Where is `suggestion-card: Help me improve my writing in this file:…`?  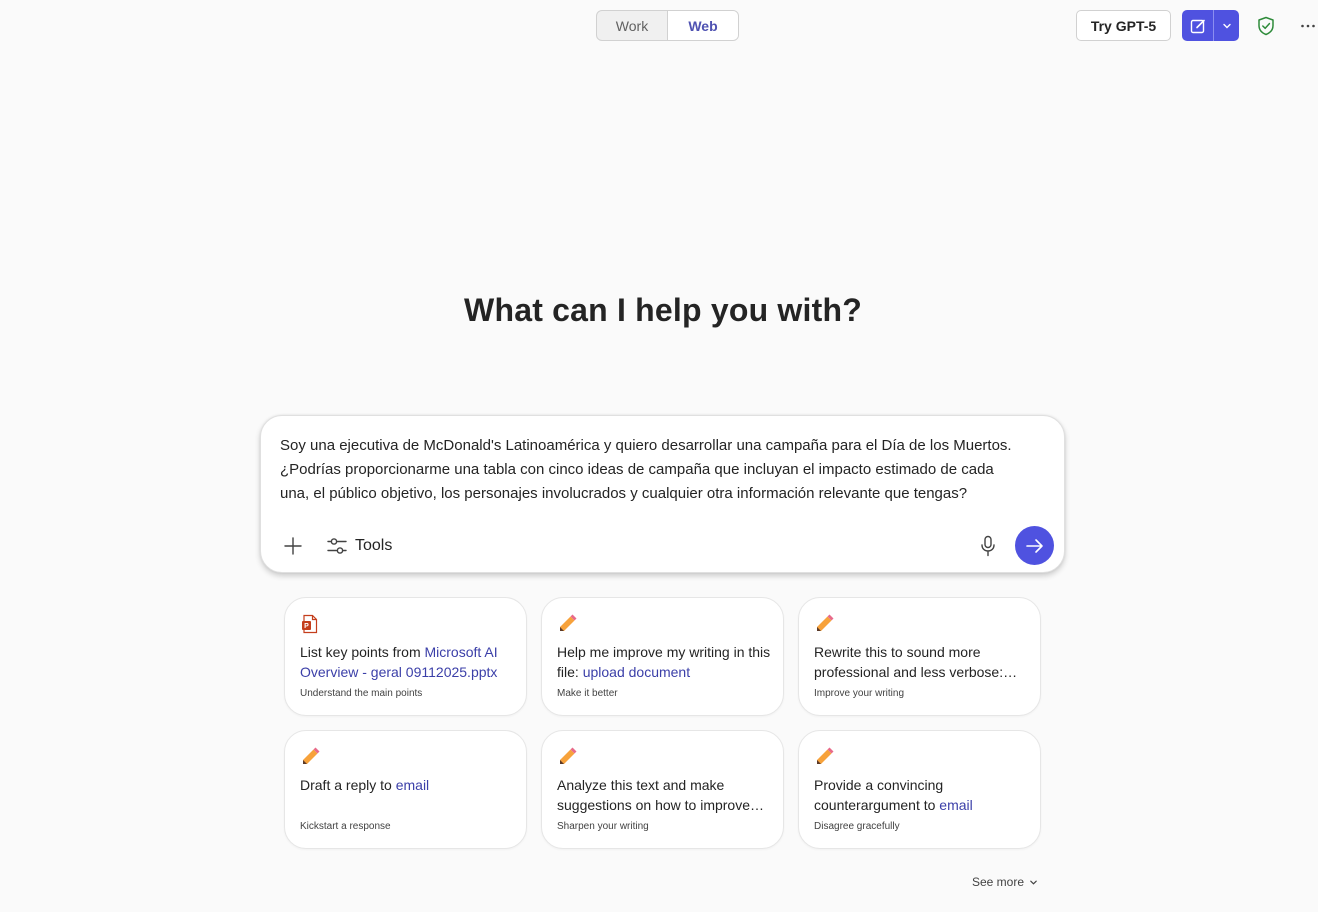
suggestion-card: Help me improve my writing in this file:… is located at coordinates (662, 656).